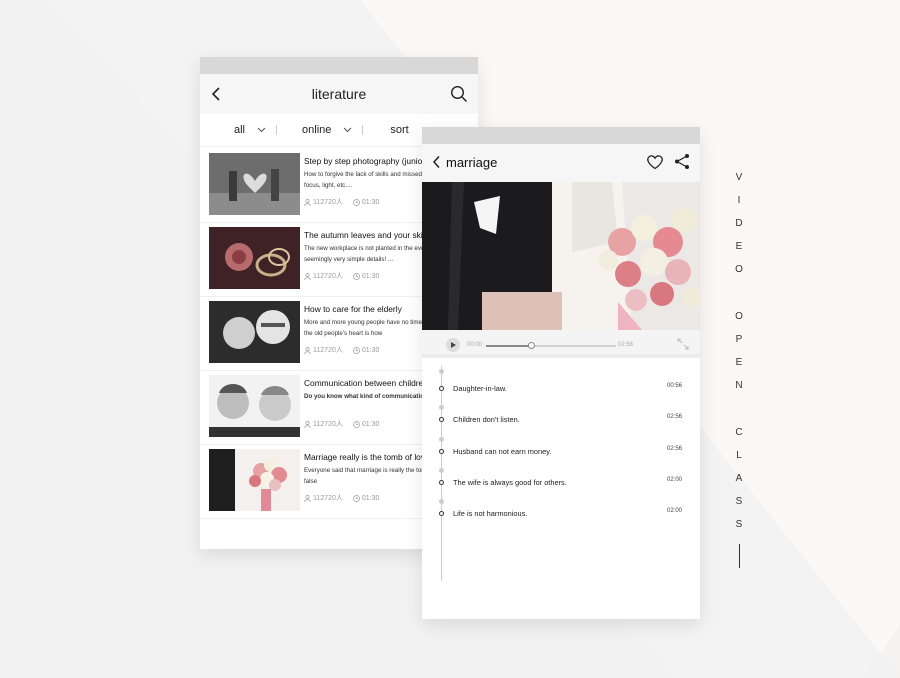 The width and height of the screenshot is (900, 678). I want to click on filter-label: sort, so click(399, 130).